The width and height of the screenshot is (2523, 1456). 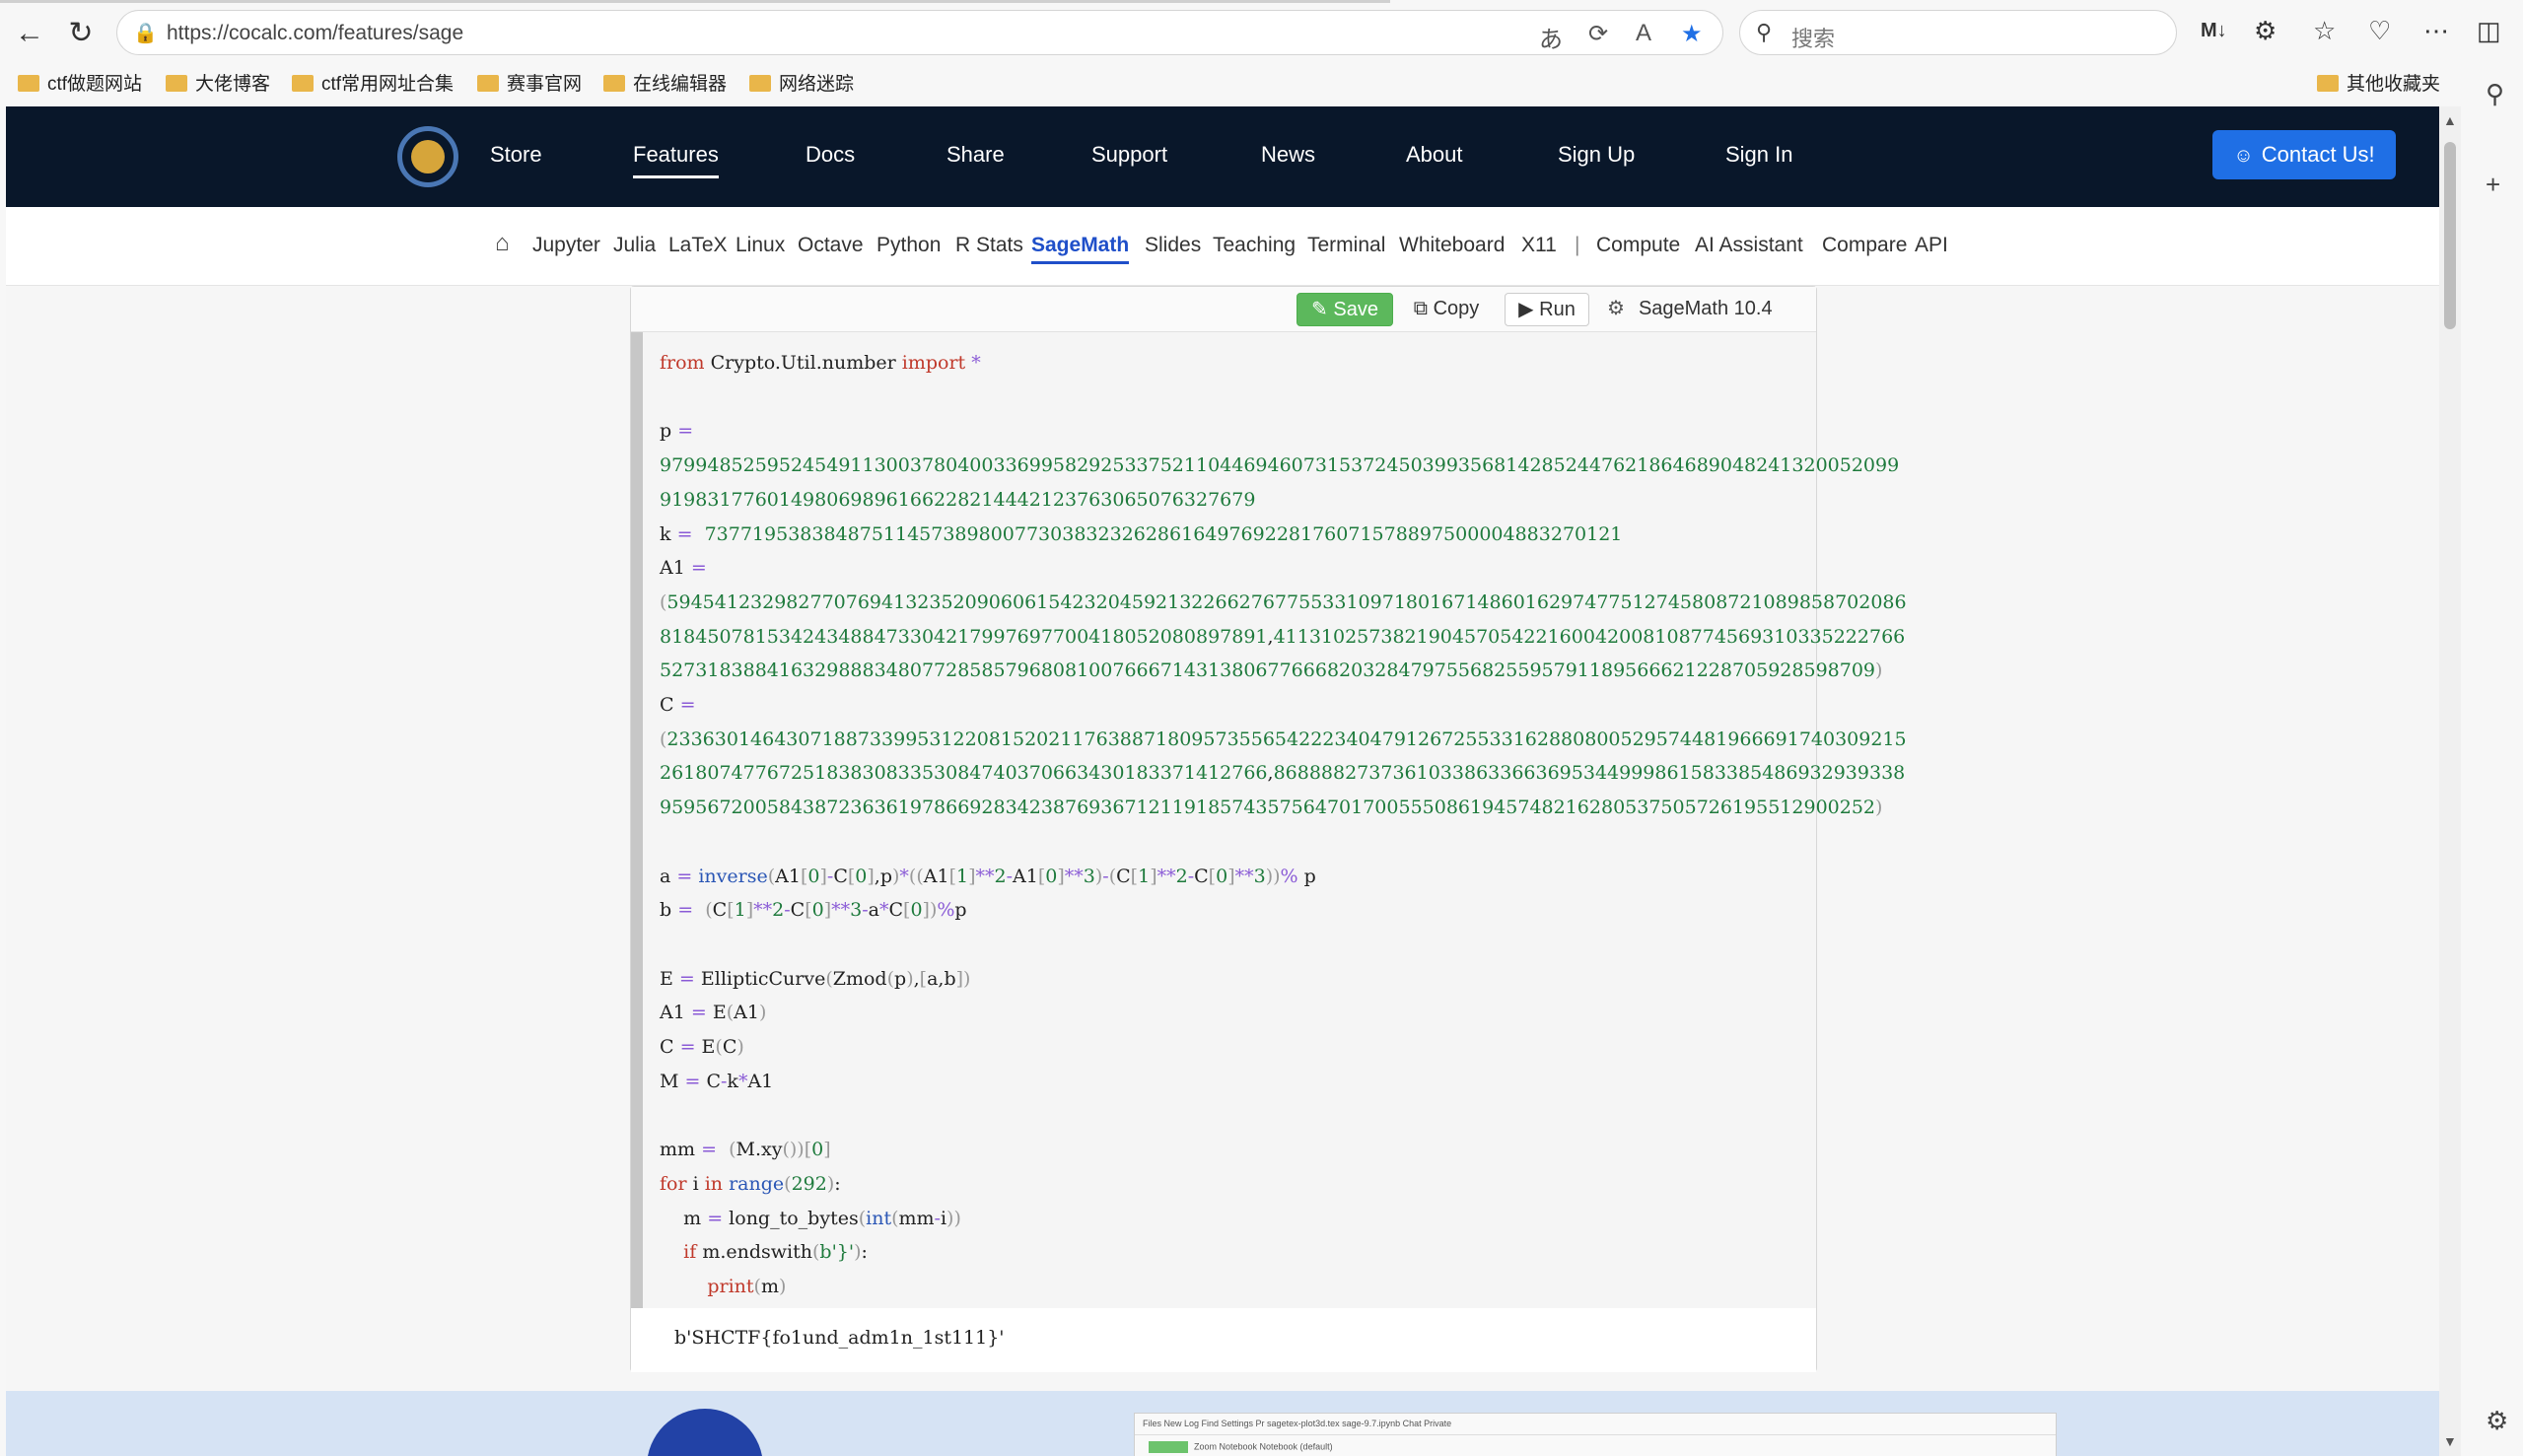 I want to click on extensions-icon: ⚙, so click(x=2265, y=31).